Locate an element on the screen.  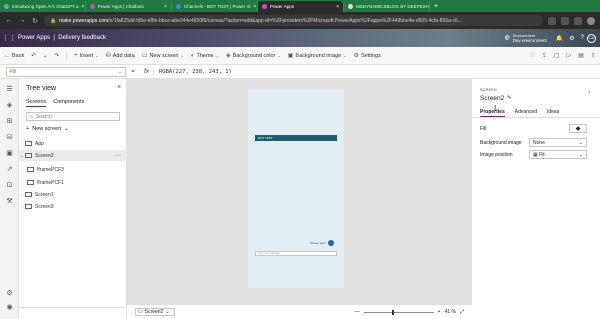
background-color-button: ◈ Background color ⌄ is located at coordinates (253, 56).